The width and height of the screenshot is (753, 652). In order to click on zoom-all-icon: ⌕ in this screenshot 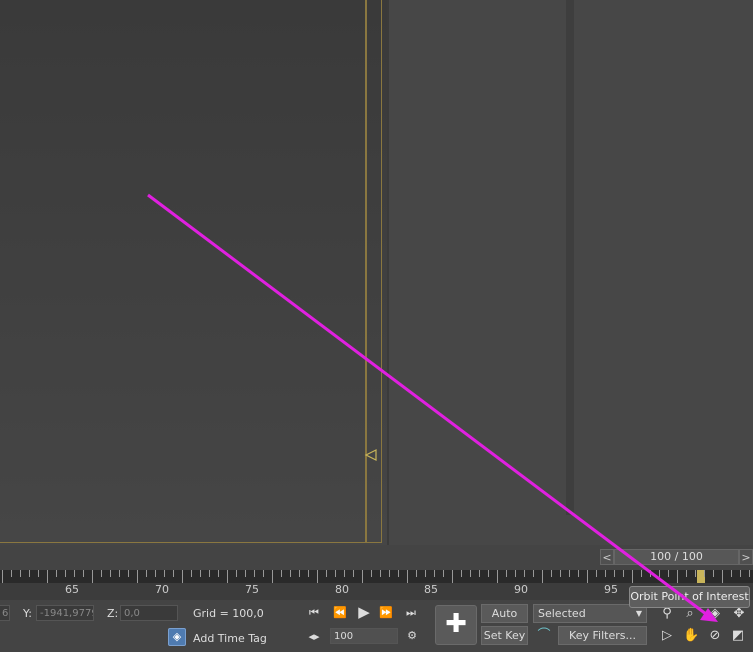, I will do `click(690, 614)`.